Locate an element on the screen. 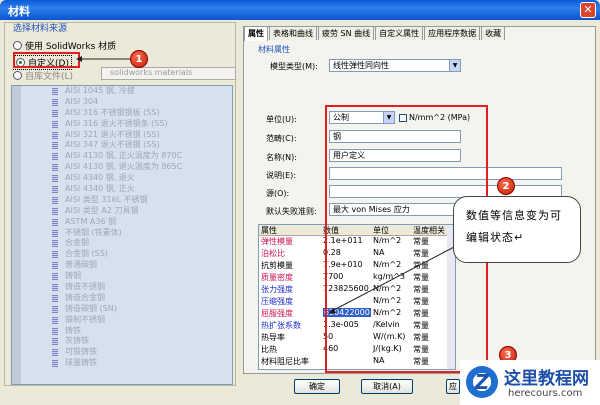 Image resolution: width=600 pixels, height=405 pixels. radio-library-label: 自库文件(L) is located at coordinates (49, 77).